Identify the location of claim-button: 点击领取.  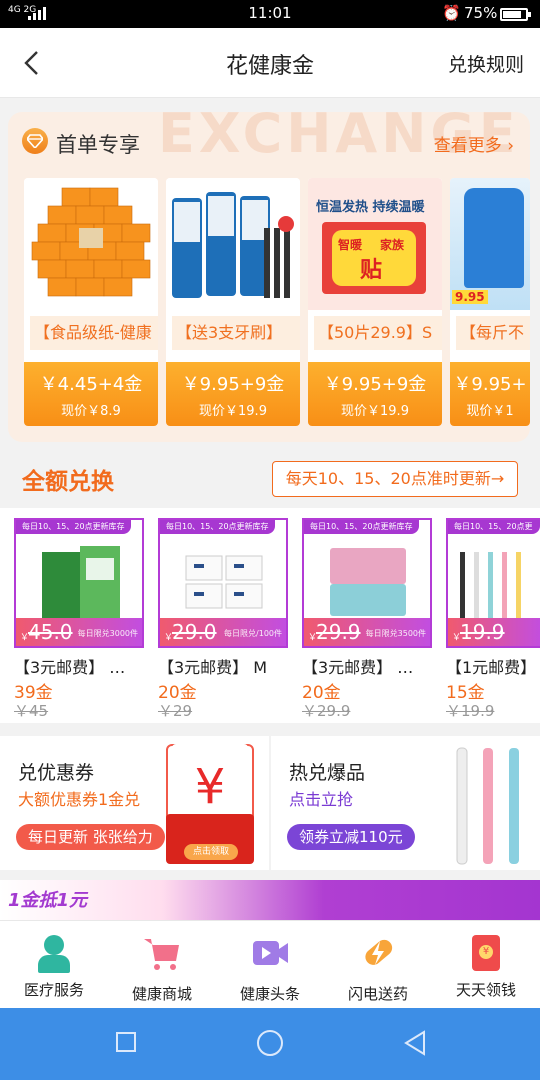
(211, 852).